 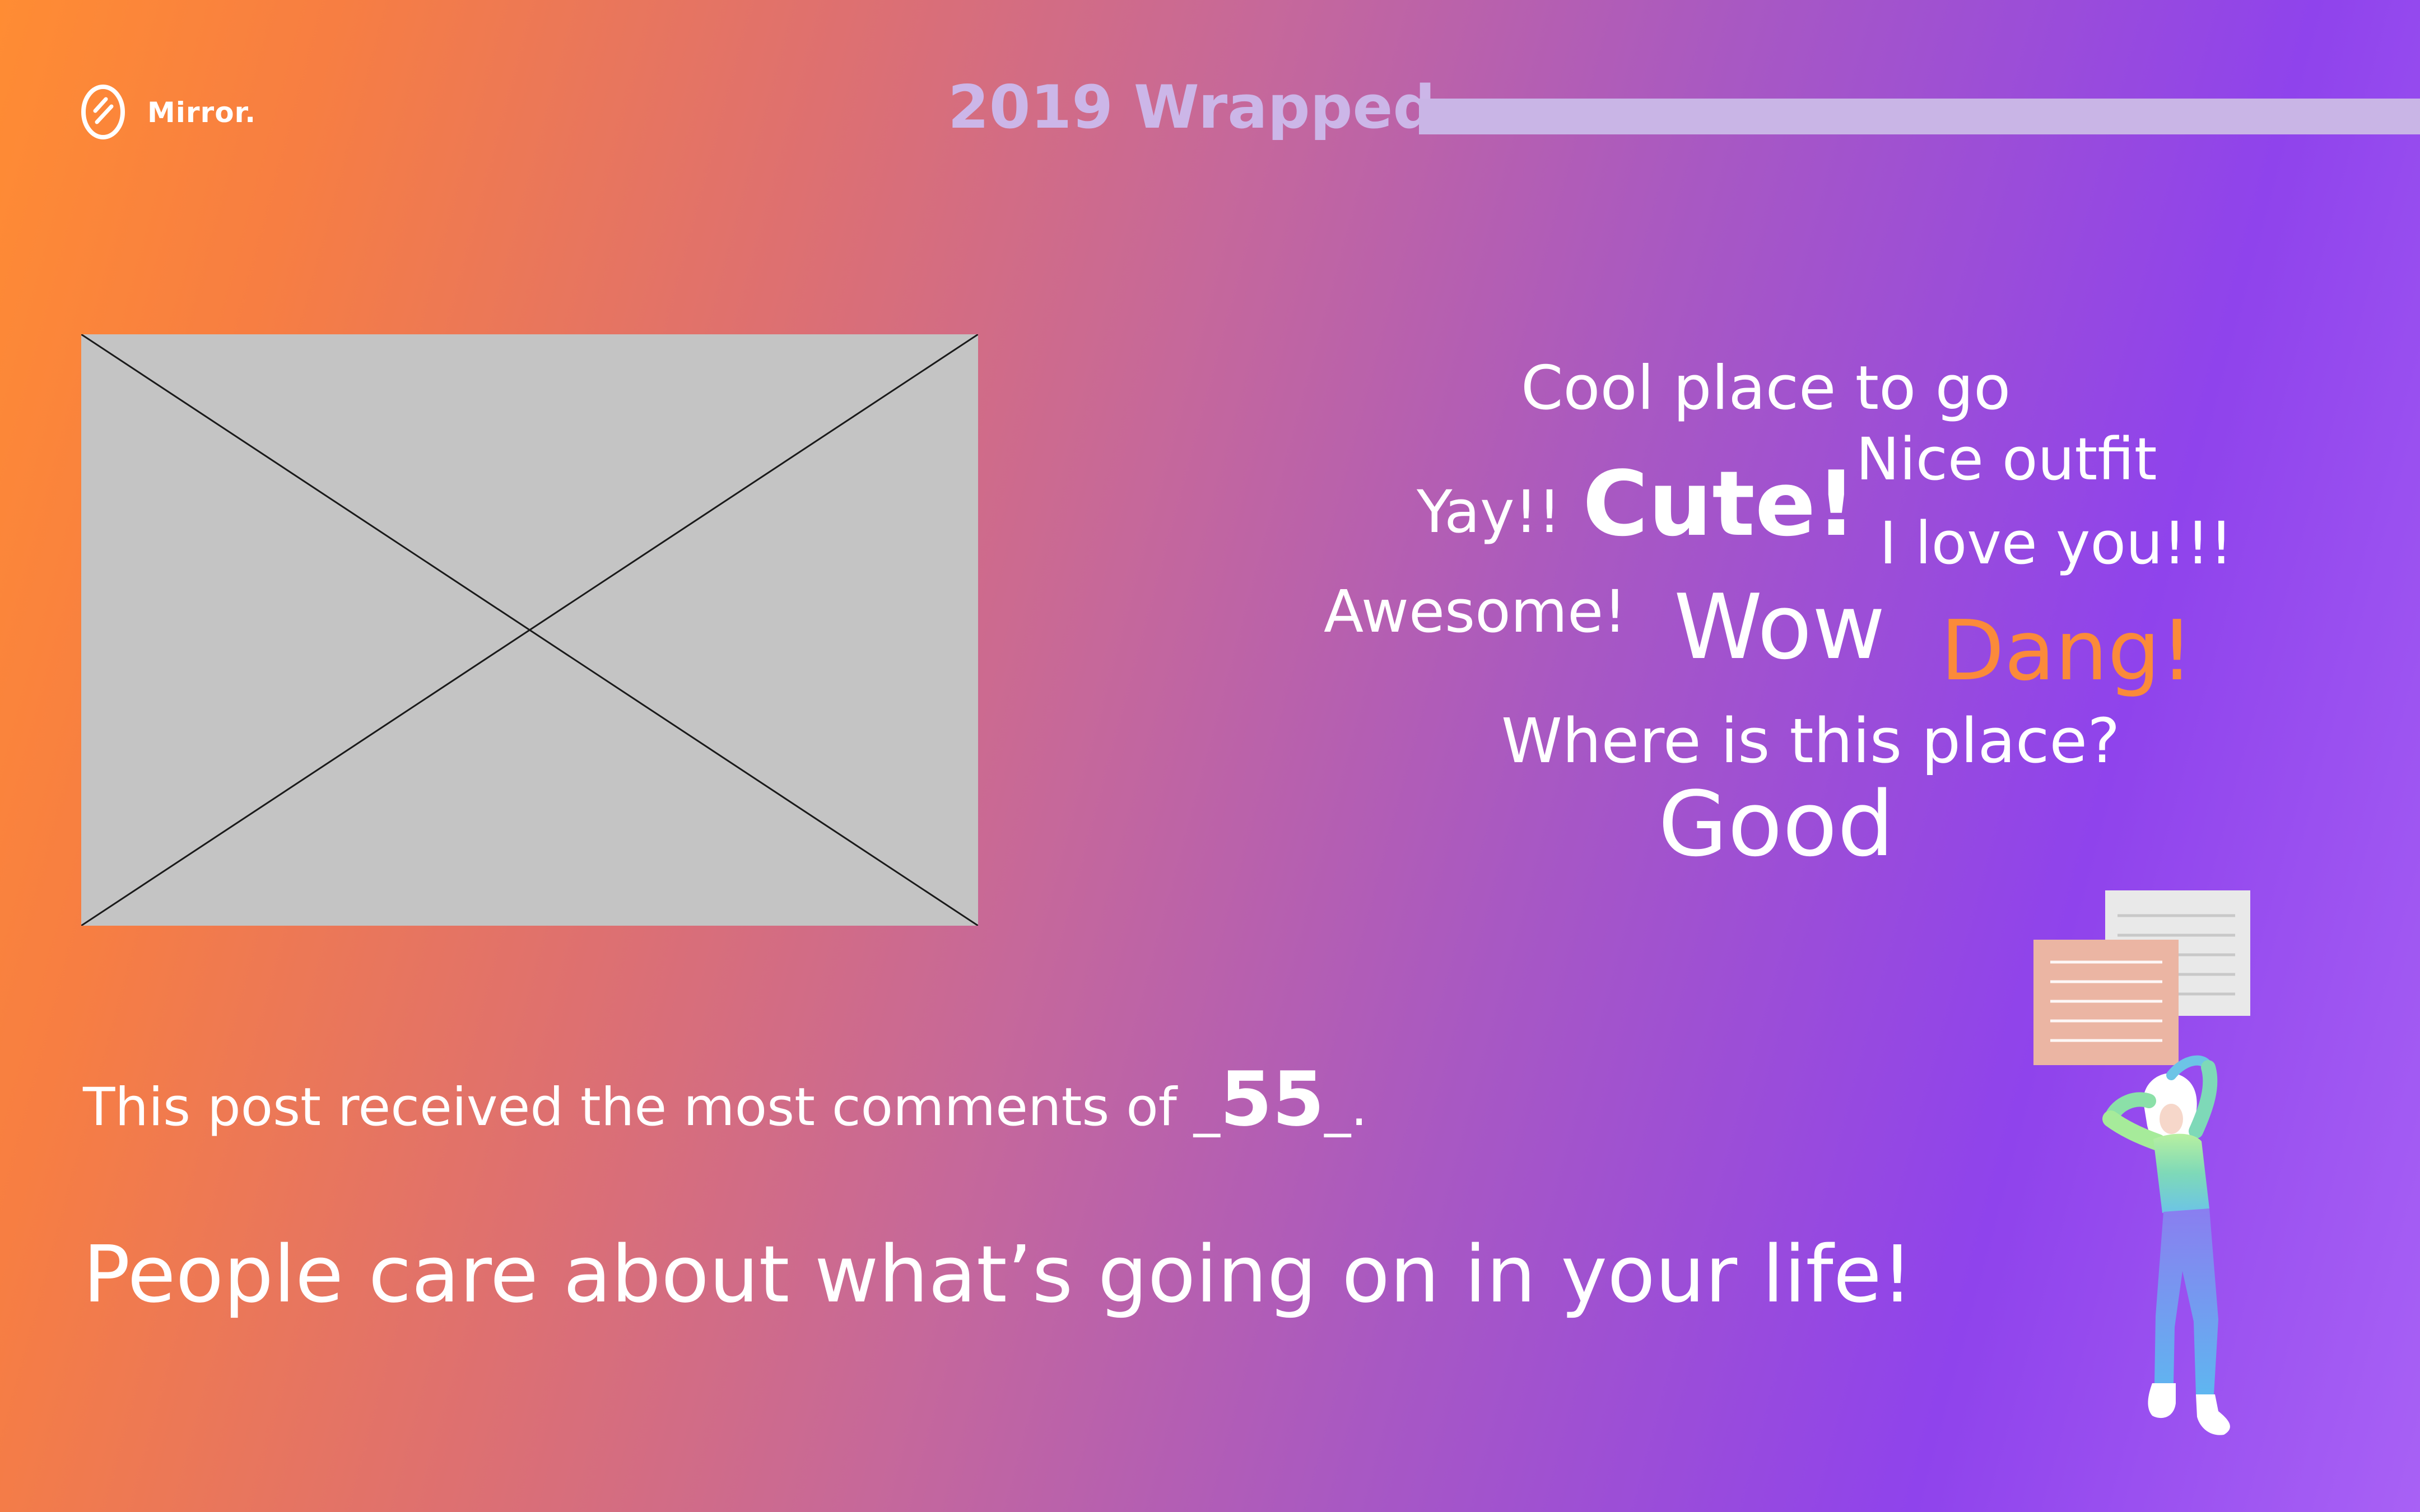 I want to click on mirror-logo-icon, so click(x=103, y=112).